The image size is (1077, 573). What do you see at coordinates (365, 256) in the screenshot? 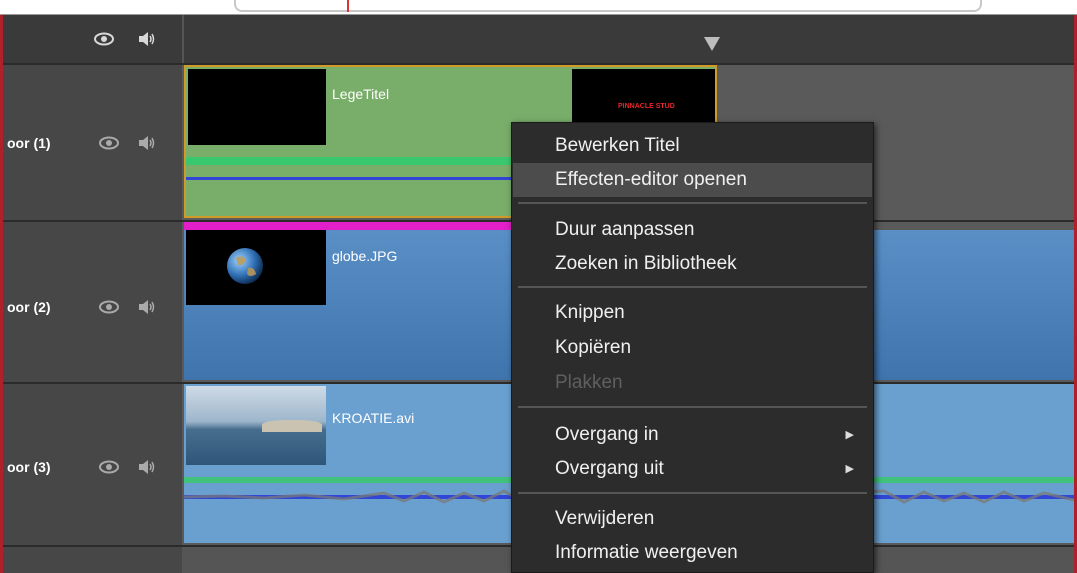
I see `clip-title: globe.JPG` at bounding box center [365, 256].